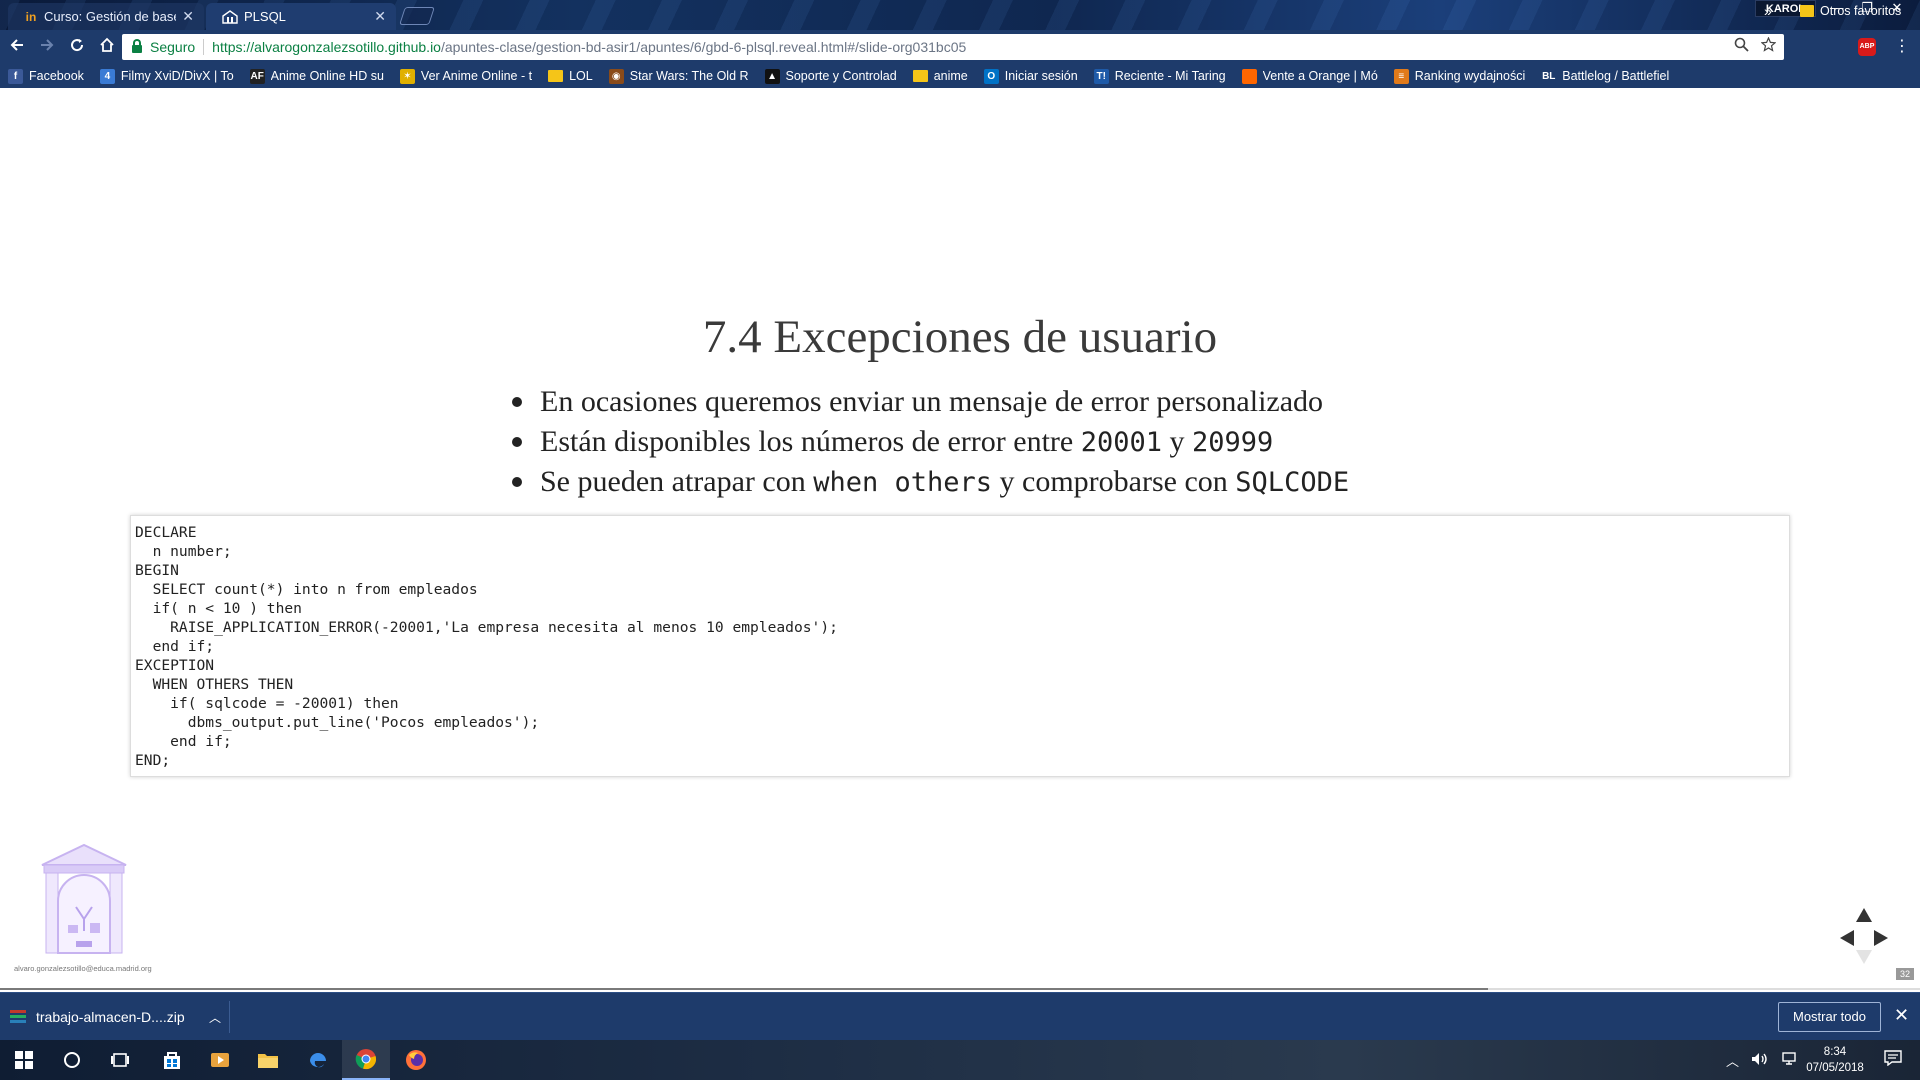  I want to click on task-view-button, so click(120, 1060).